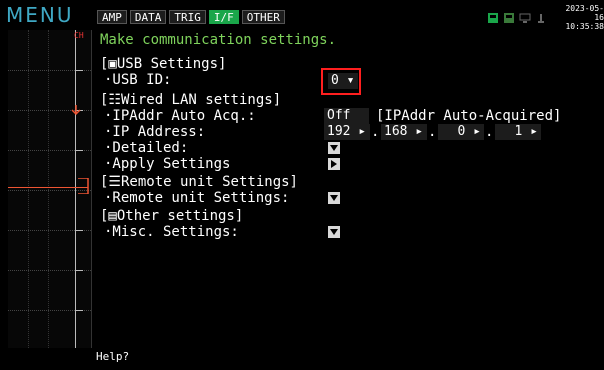 The image size is (604, 370). I want to click on channel-label: CH, so click(79, 35).